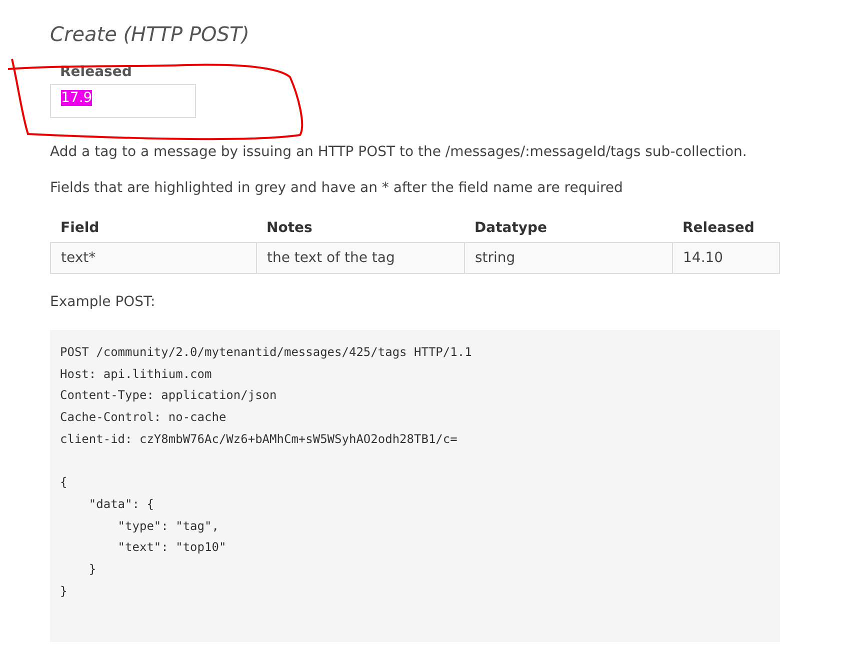 The width and height of the screenshot is (862, 652). I want to click on table-cell: text*, so click(153, 258).